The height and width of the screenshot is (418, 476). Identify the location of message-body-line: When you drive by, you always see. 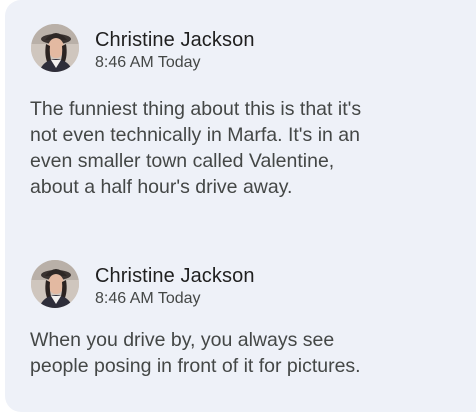
(182, 340).